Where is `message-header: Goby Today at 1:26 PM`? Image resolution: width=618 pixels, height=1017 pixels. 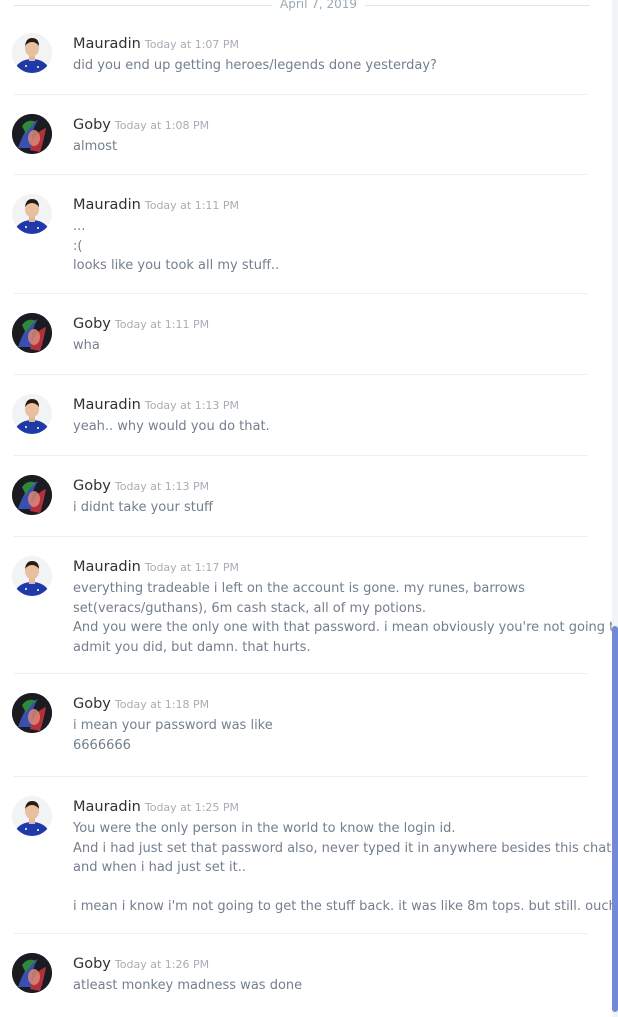 message-header: Goby Today at 1:26 PM is located at coordinates (141, 963).